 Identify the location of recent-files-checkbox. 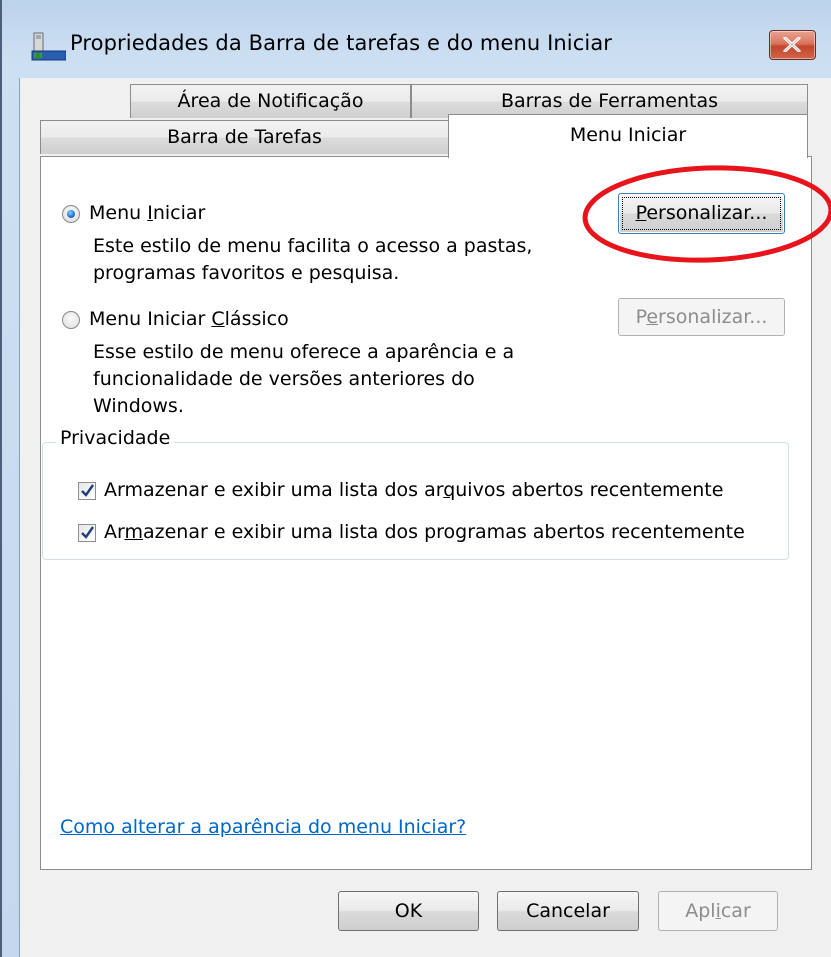
(87, 491).